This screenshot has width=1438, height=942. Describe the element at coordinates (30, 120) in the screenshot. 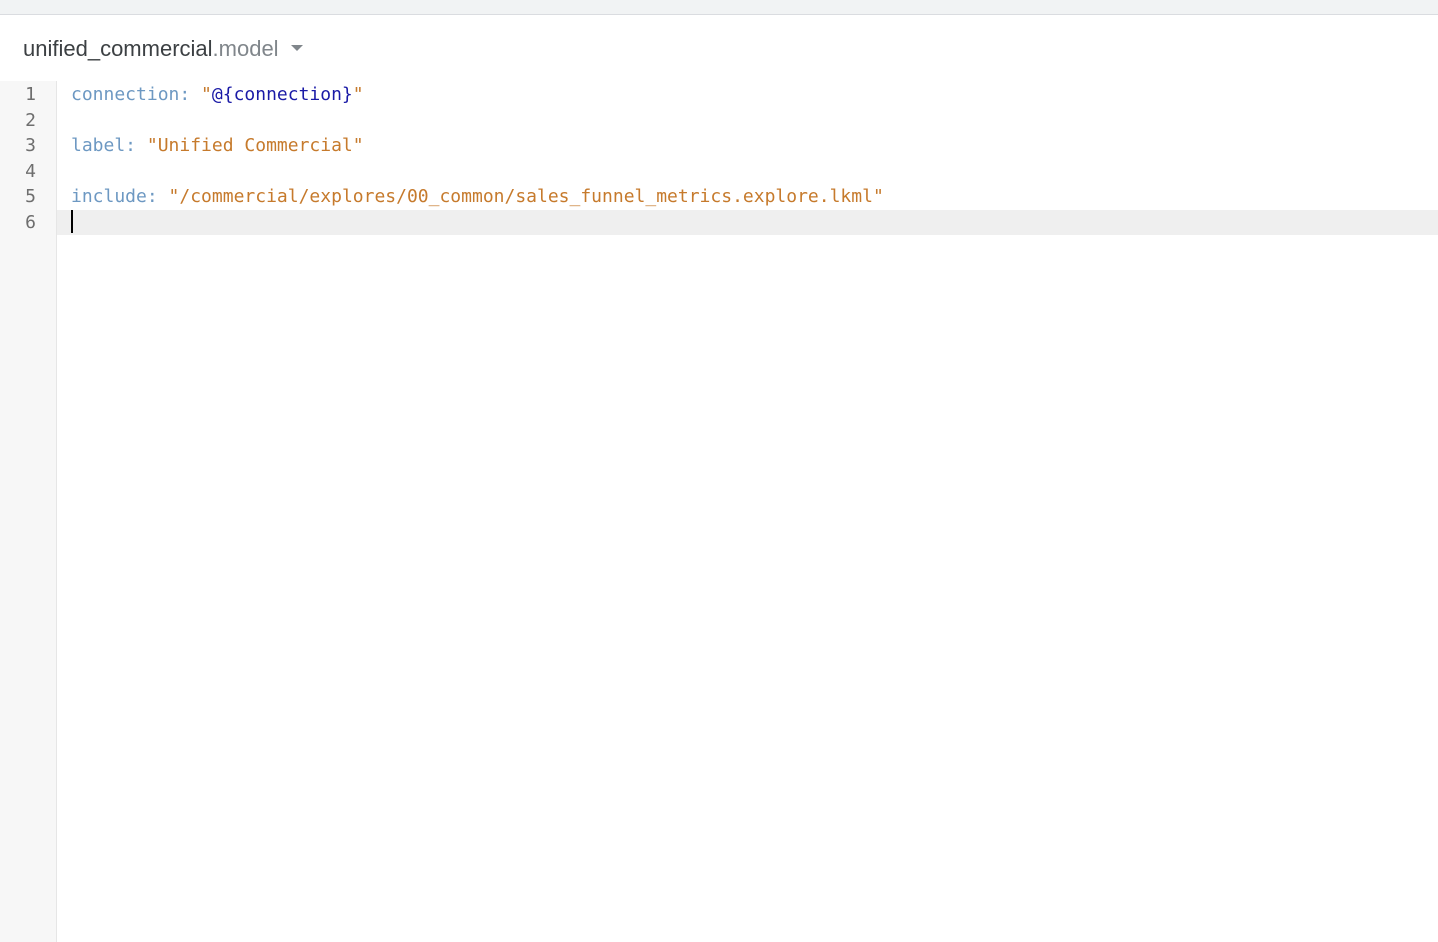

I see `line-number: 2` at that location.